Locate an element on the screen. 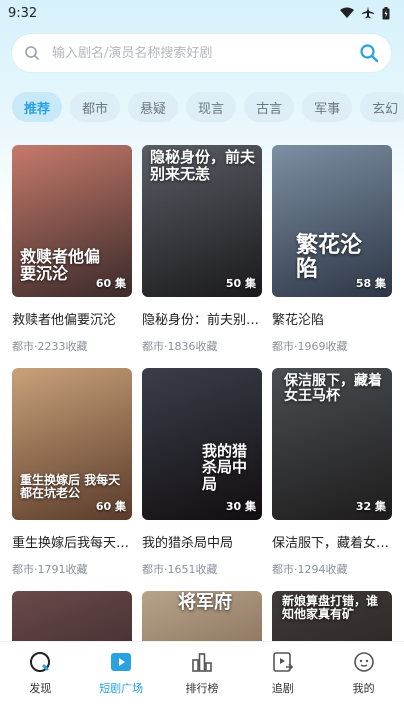 The image size is (404, 718). nav-label: 排行榜 is located at coordinates (202, 688).